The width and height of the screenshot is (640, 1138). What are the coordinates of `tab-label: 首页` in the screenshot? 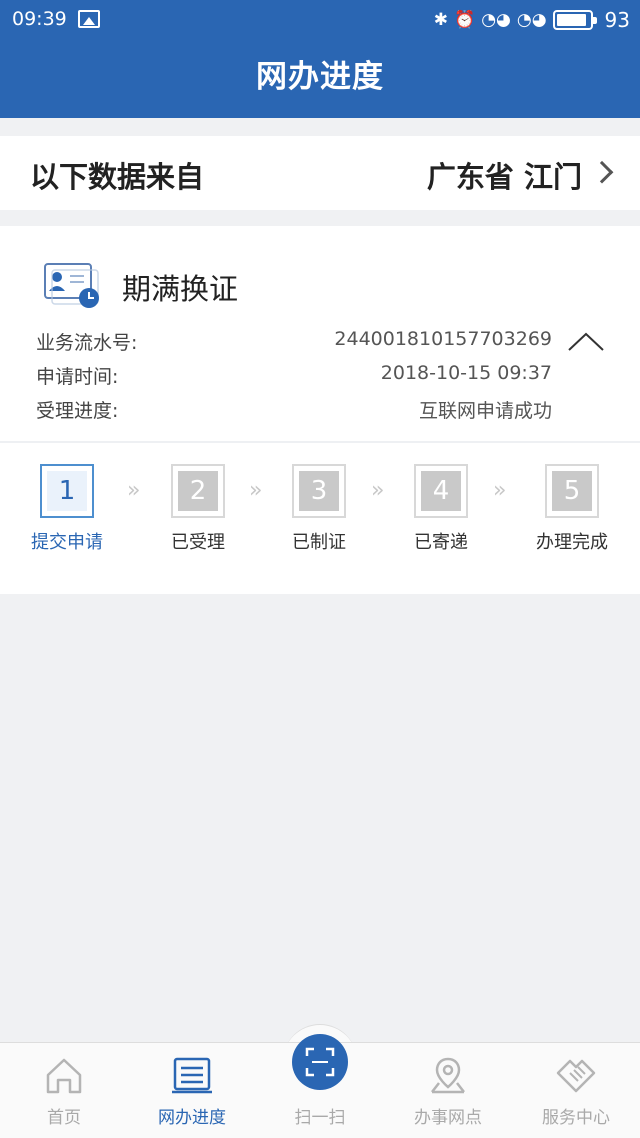 It's located at (64, 1118).